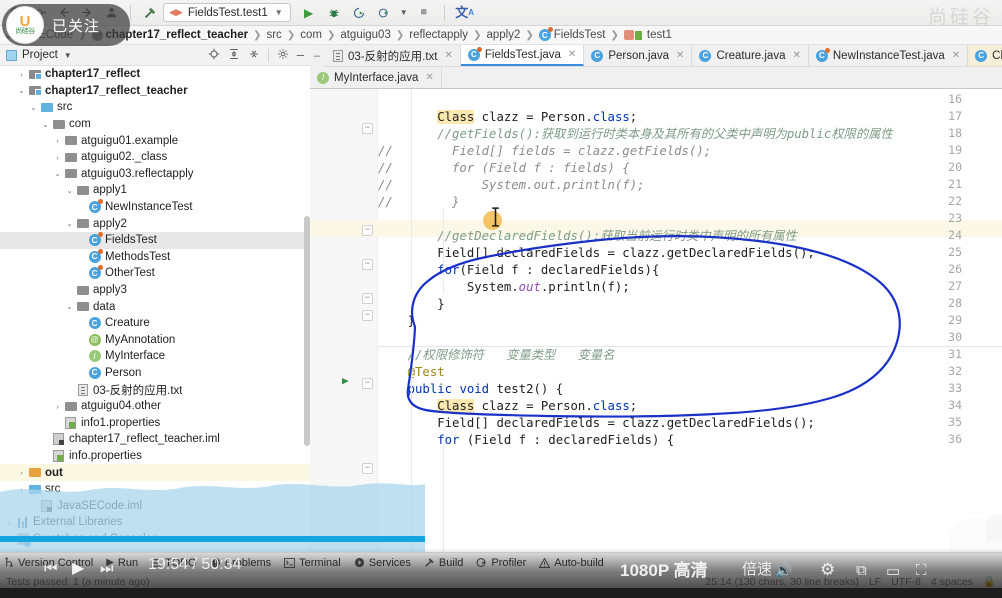 The width and height of the screenshot is (1002, 598). I want to click on code-line: // for (Field f : fields) {, so click(504, 168).